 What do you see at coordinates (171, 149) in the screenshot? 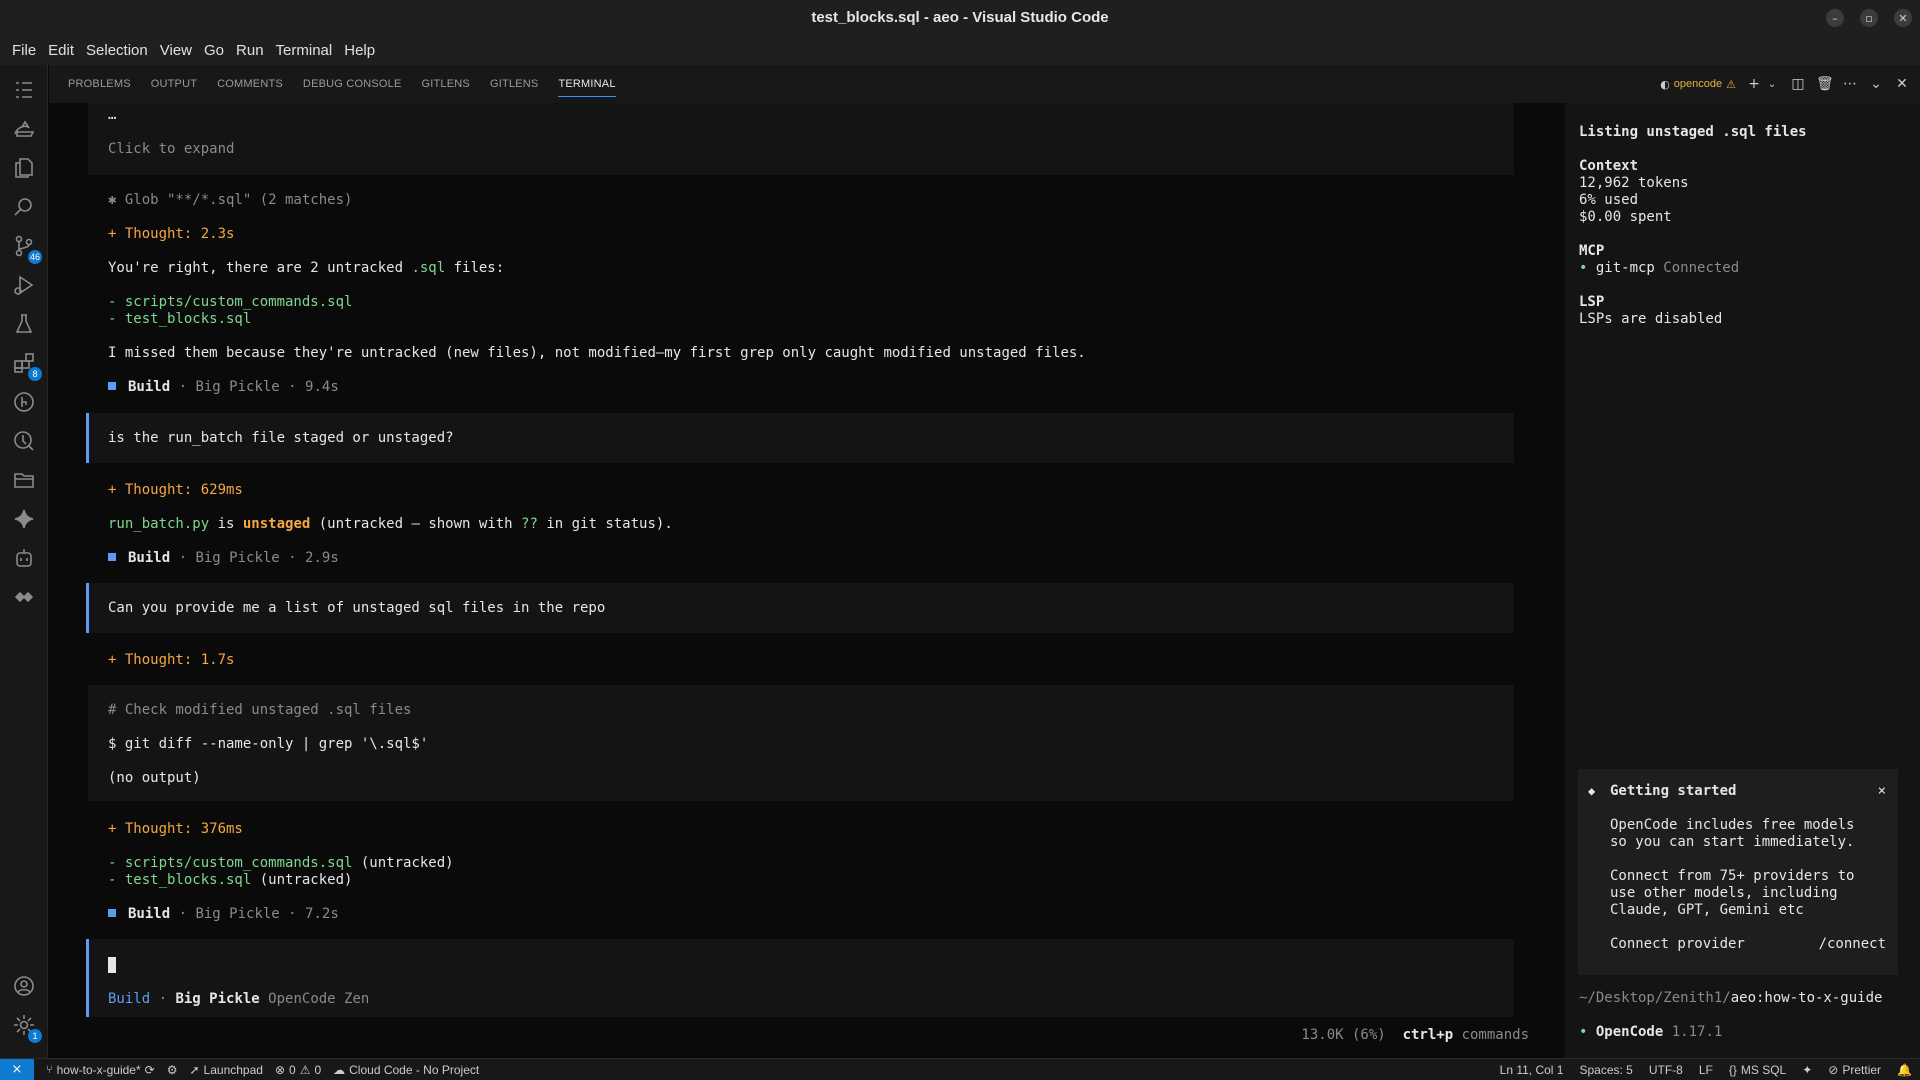
I see `click-to-expand: Click to expand` at bounding box center [171, 149].